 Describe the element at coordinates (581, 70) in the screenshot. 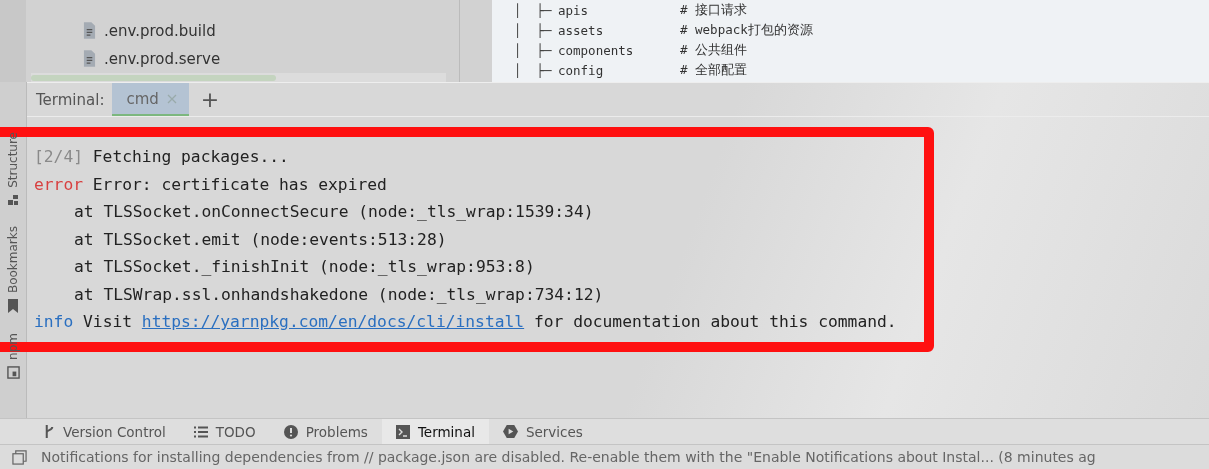

I see `folder-name: config` at that location.